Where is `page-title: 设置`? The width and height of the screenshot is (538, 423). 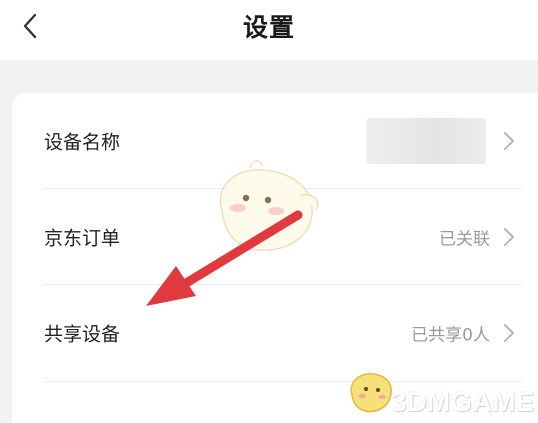 page-title: 设置 is located at coordinates (268, 27).